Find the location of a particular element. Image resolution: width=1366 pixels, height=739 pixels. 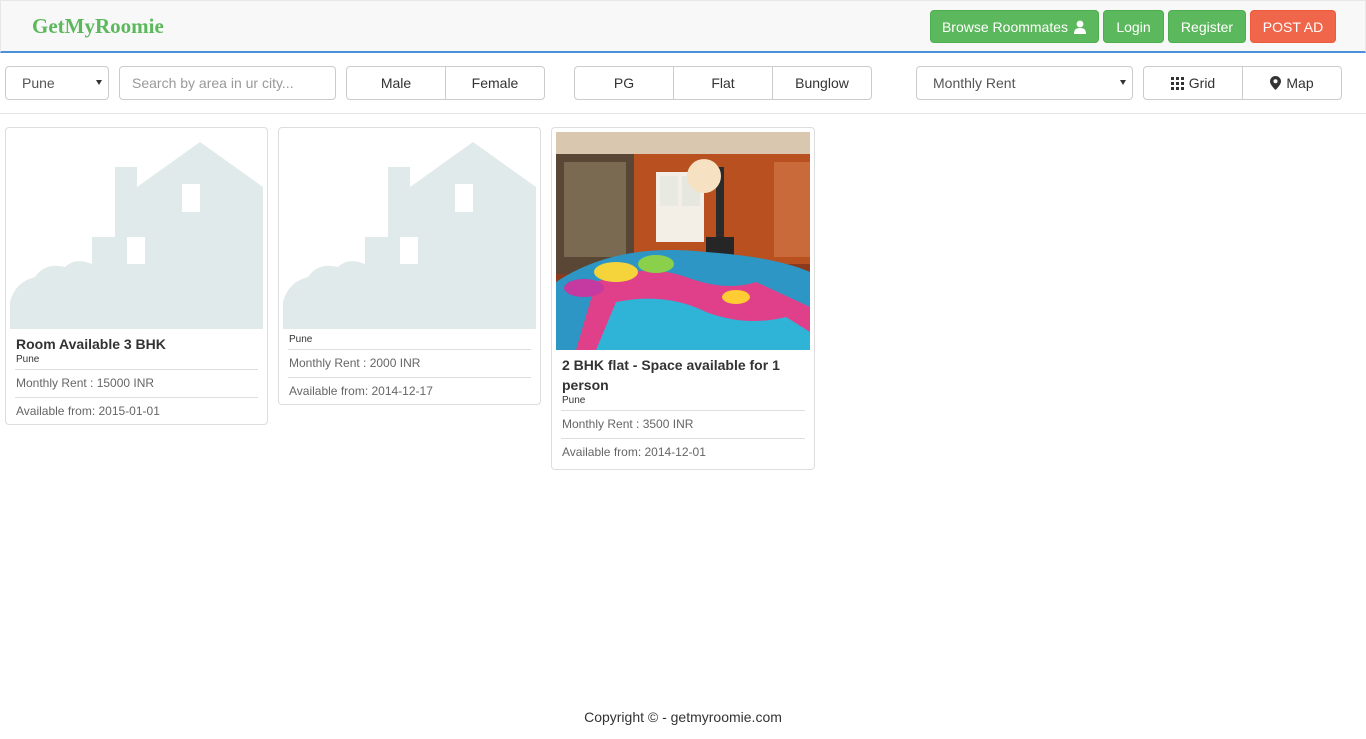

listing-rent: Monthly Rent : 2000 INR is located at coordinates (409, 363).